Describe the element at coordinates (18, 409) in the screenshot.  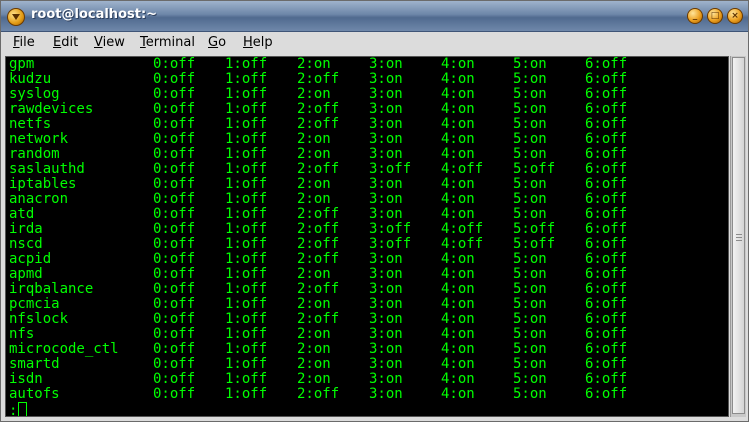
I see `command-prompt: :` at that location.